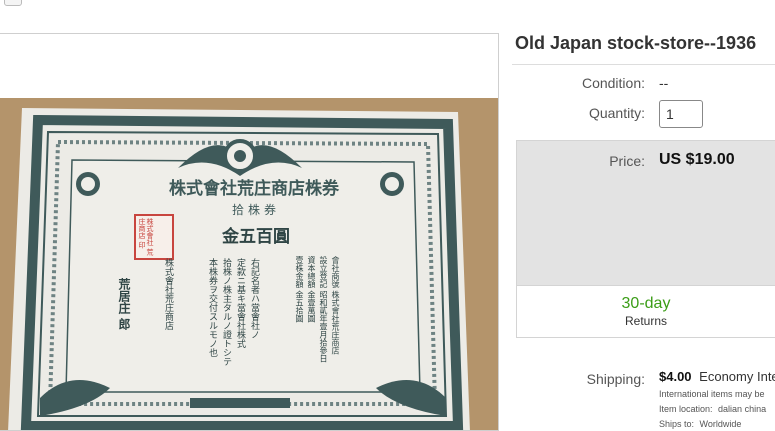 This screenshot has width=775, height=431. Describe the element at coordinates (254, 189) in the screenshot. I see `certificate-header-text: 株式會社荒庄商店株券` at that location.